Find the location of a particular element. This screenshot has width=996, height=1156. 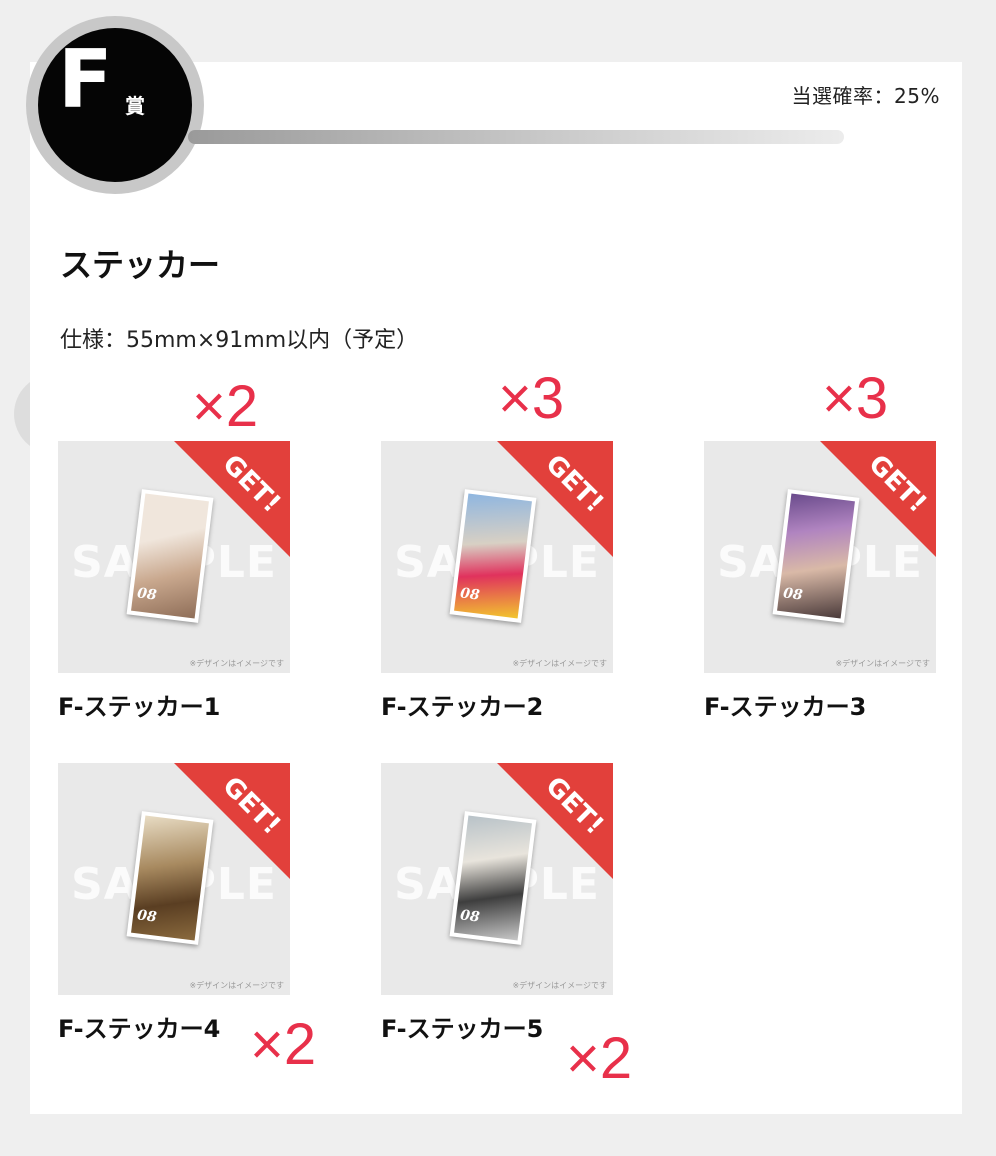

item-quantity-5: ×2 is located at coordinates (599, 1058).